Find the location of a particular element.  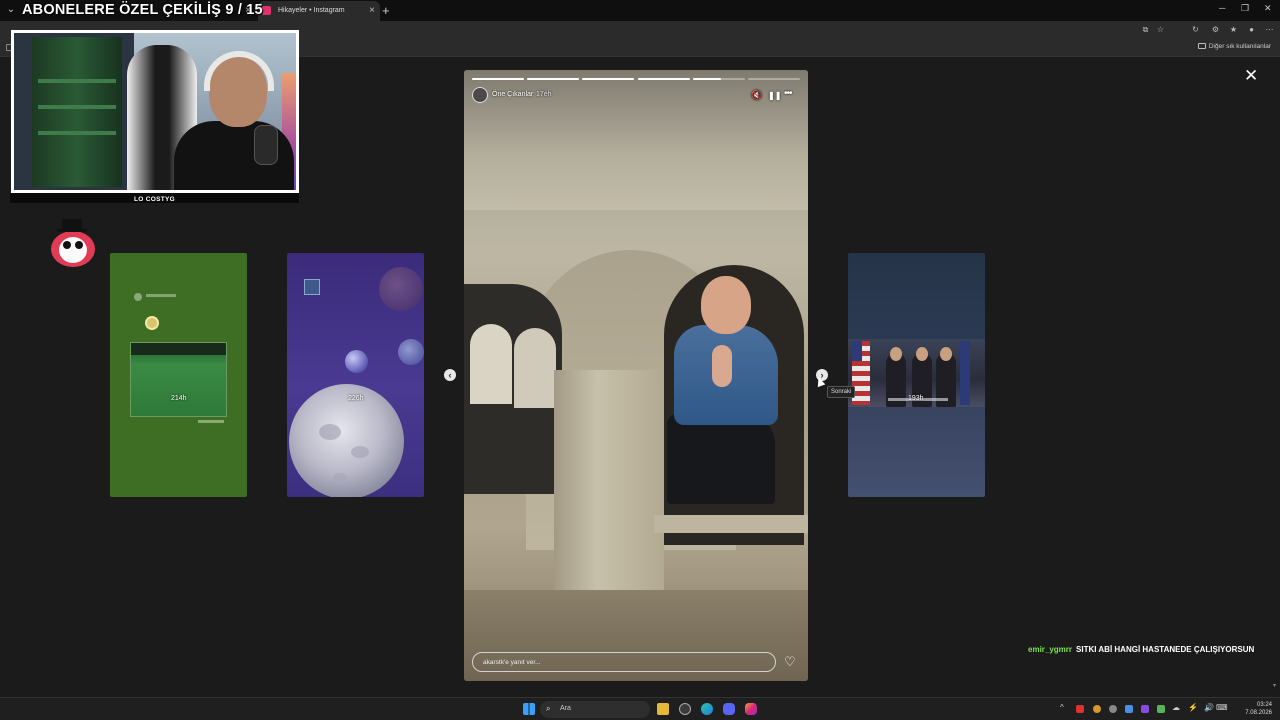

favorite-star-icon: ☆ is located at coordinates (1160, 29).